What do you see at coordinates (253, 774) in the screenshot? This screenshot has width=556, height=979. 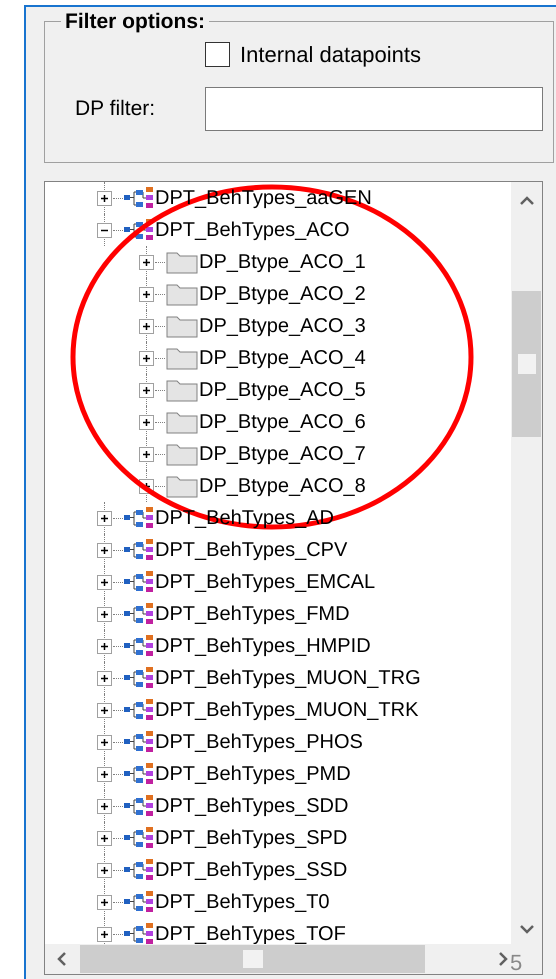 I see `tree-item-label: DPT_BehTypes_PMD` at bounding box center [253, 774].